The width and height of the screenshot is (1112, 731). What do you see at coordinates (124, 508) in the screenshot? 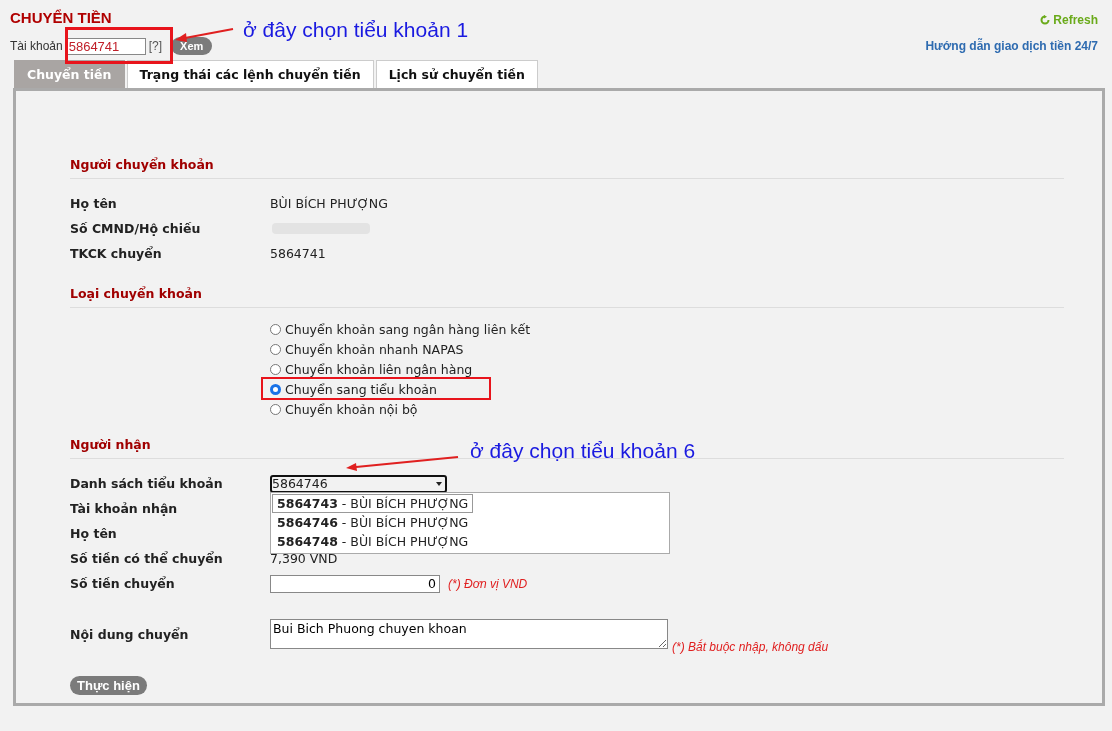
I see `field-label: Tài khoản nhận` at bounding box center [124, 508].